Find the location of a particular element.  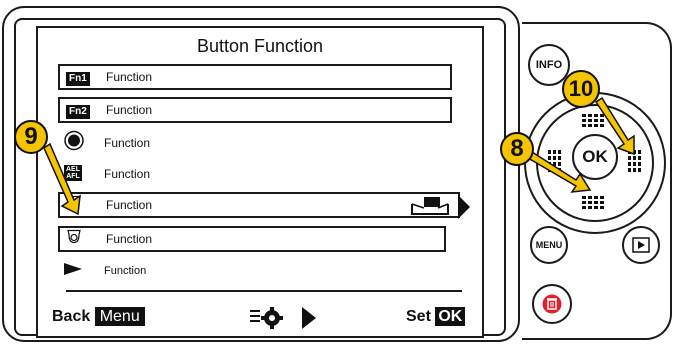

arrow-8-icon is located at coordinates (559, 171).